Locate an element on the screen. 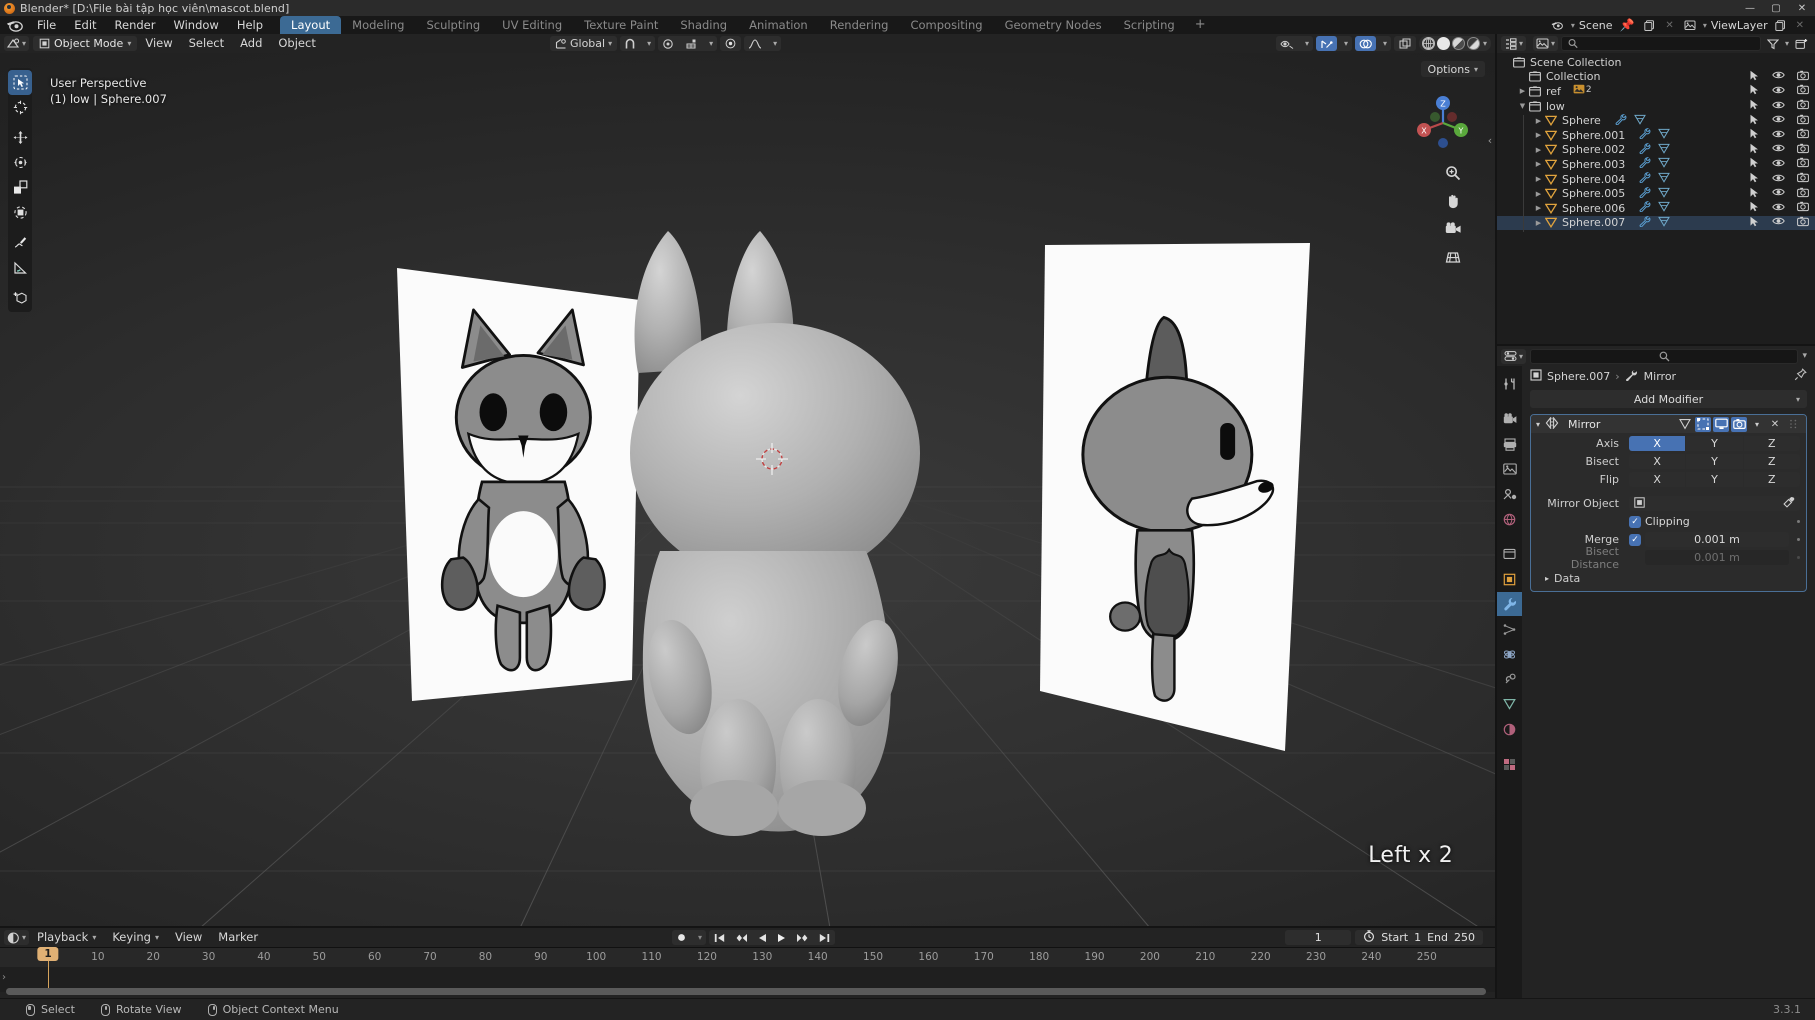 The image size is (1815, 1020). merge-checkbox: ✓ is located at coordinates (1635, 539).